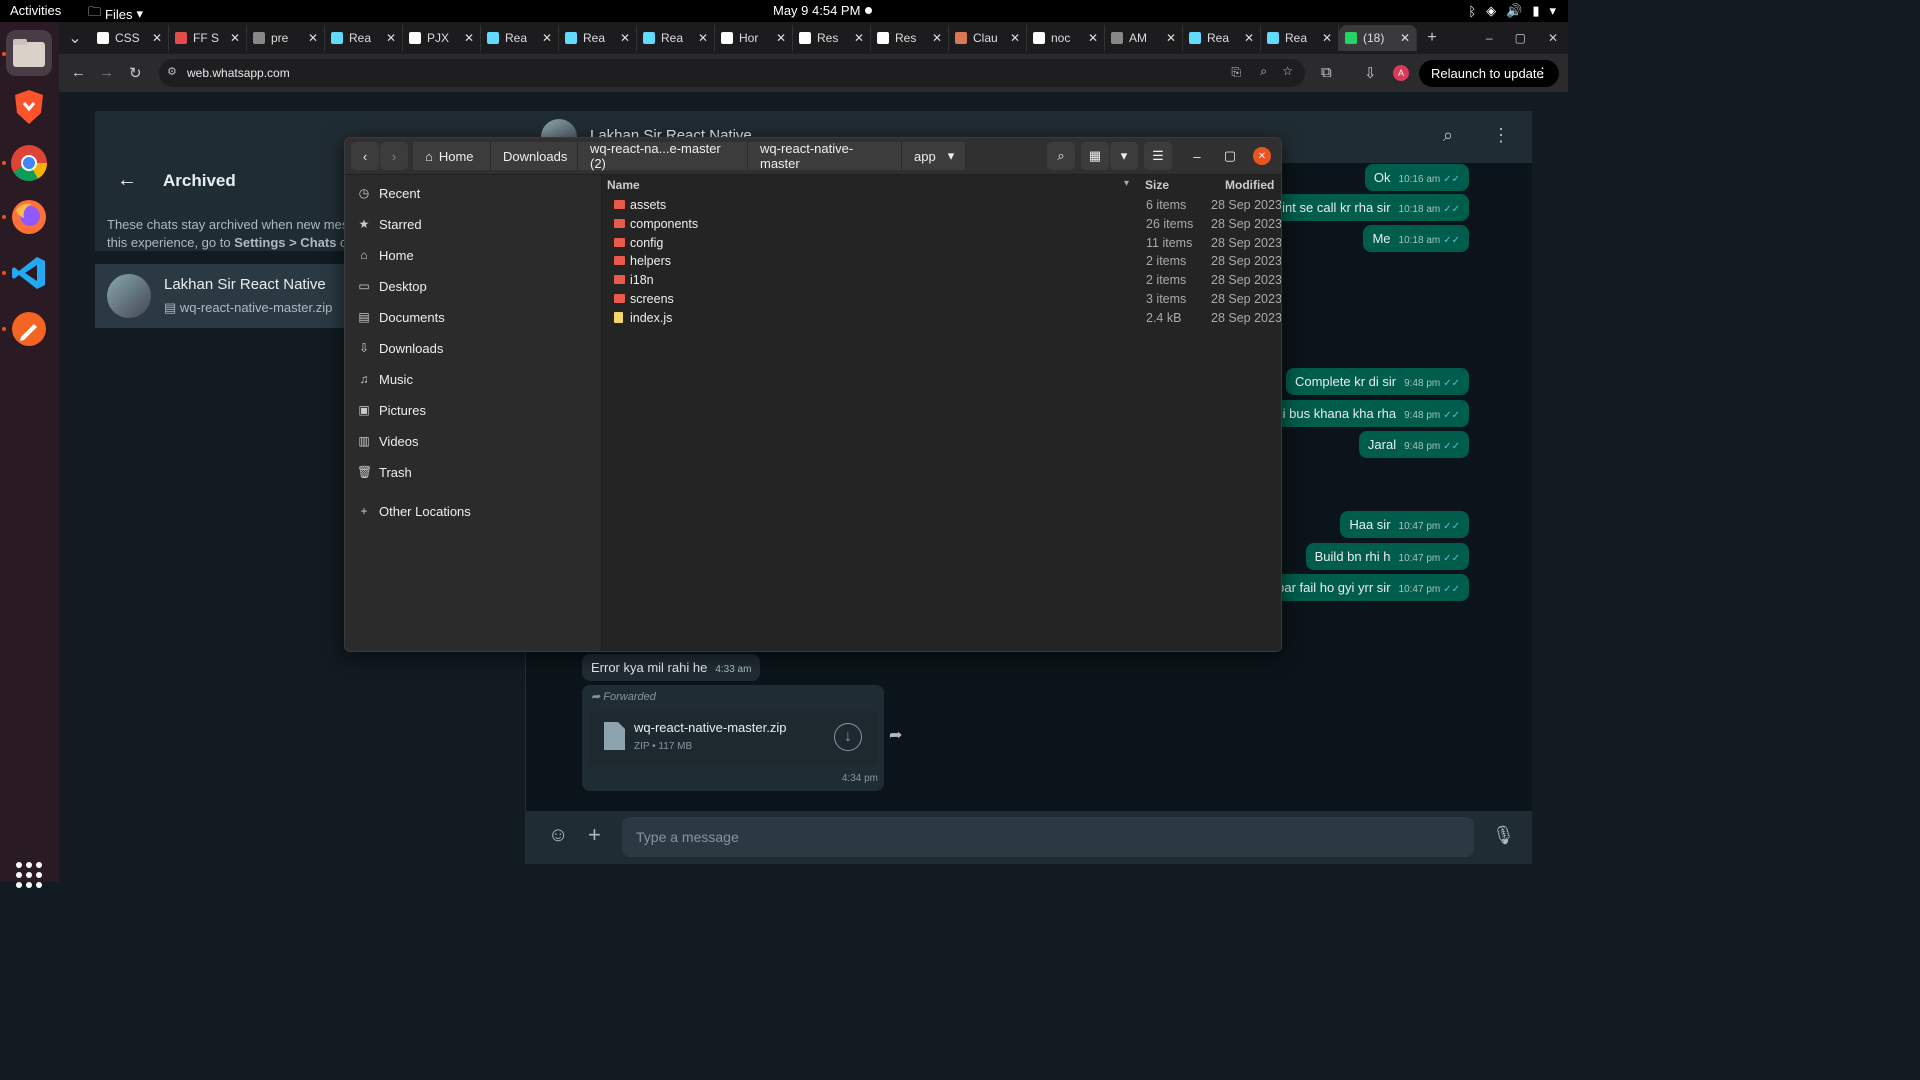 This screenshot has width=1920, height=1080. What do you see at coordinates (208, 38) in the screenshot?
I see `browser-tab: FF S ✕` at bounding box center [208, 38].